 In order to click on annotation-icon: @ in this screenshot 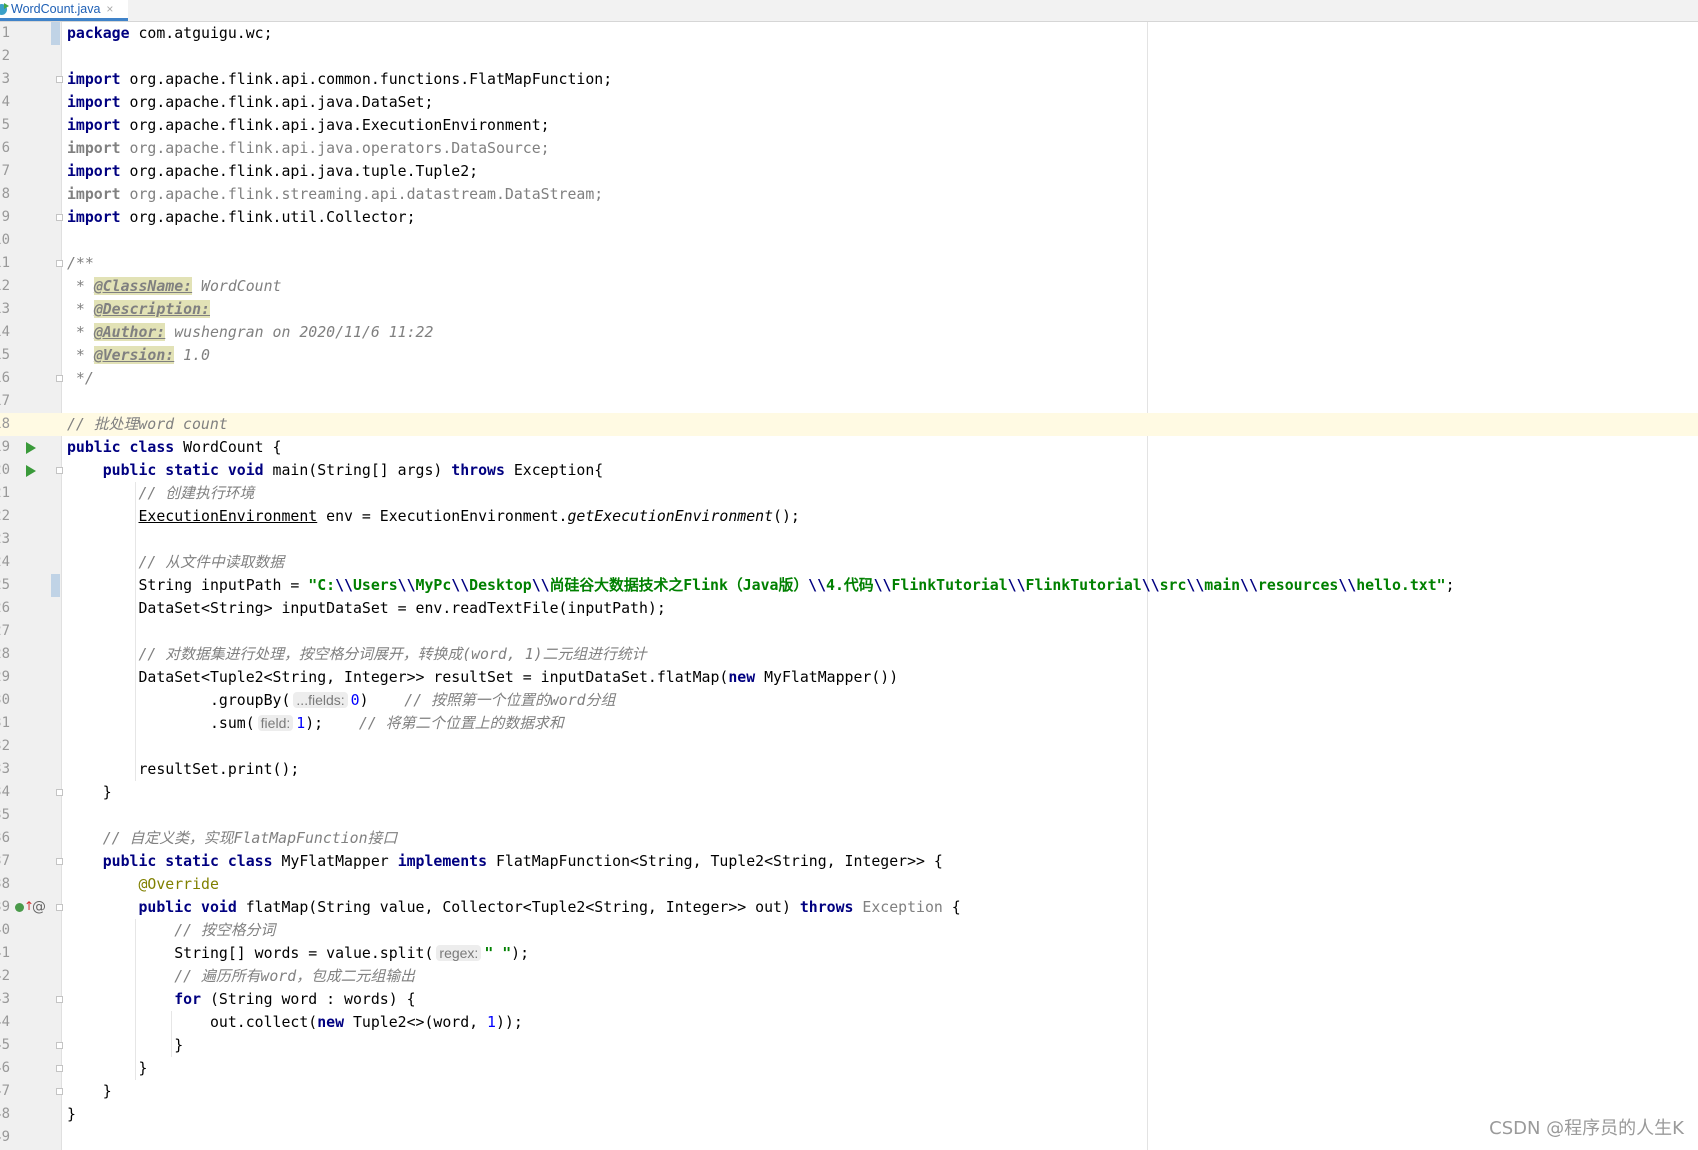, I will do `click(39, 907)`.